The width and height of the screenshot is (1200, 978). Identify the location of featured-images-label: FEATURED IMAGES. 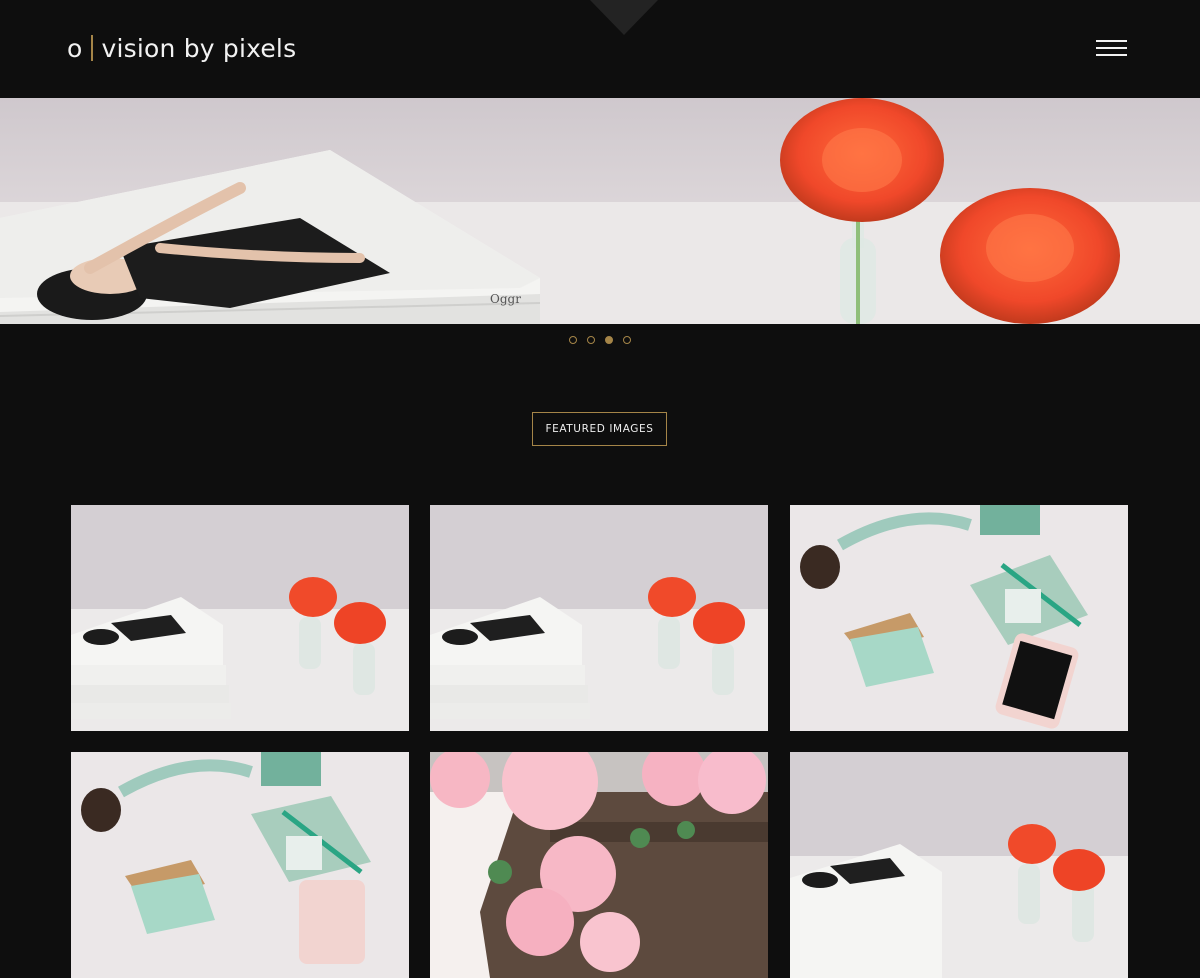
(599, 429).